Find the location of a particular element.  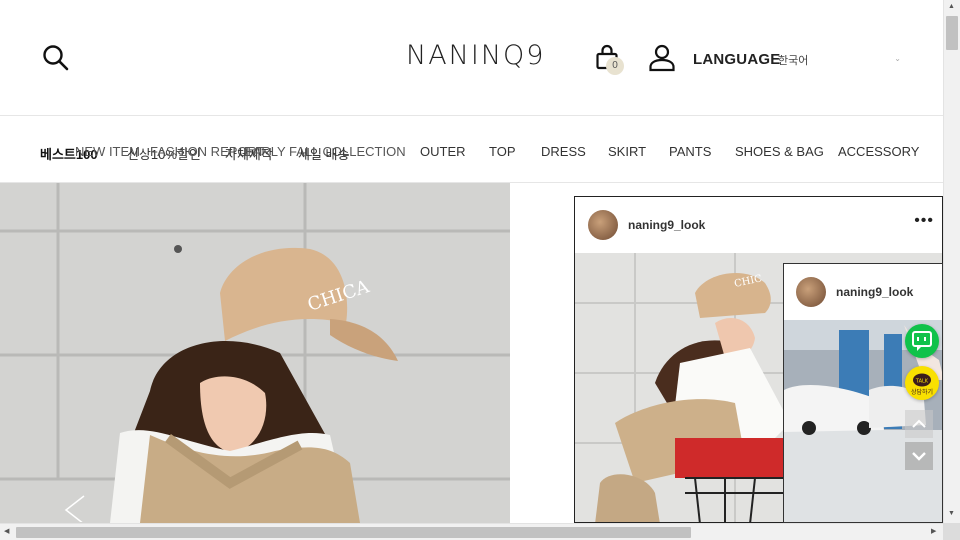

horizontal-scrollbar: ◀ ▶ is located at coordinates (471, 531).